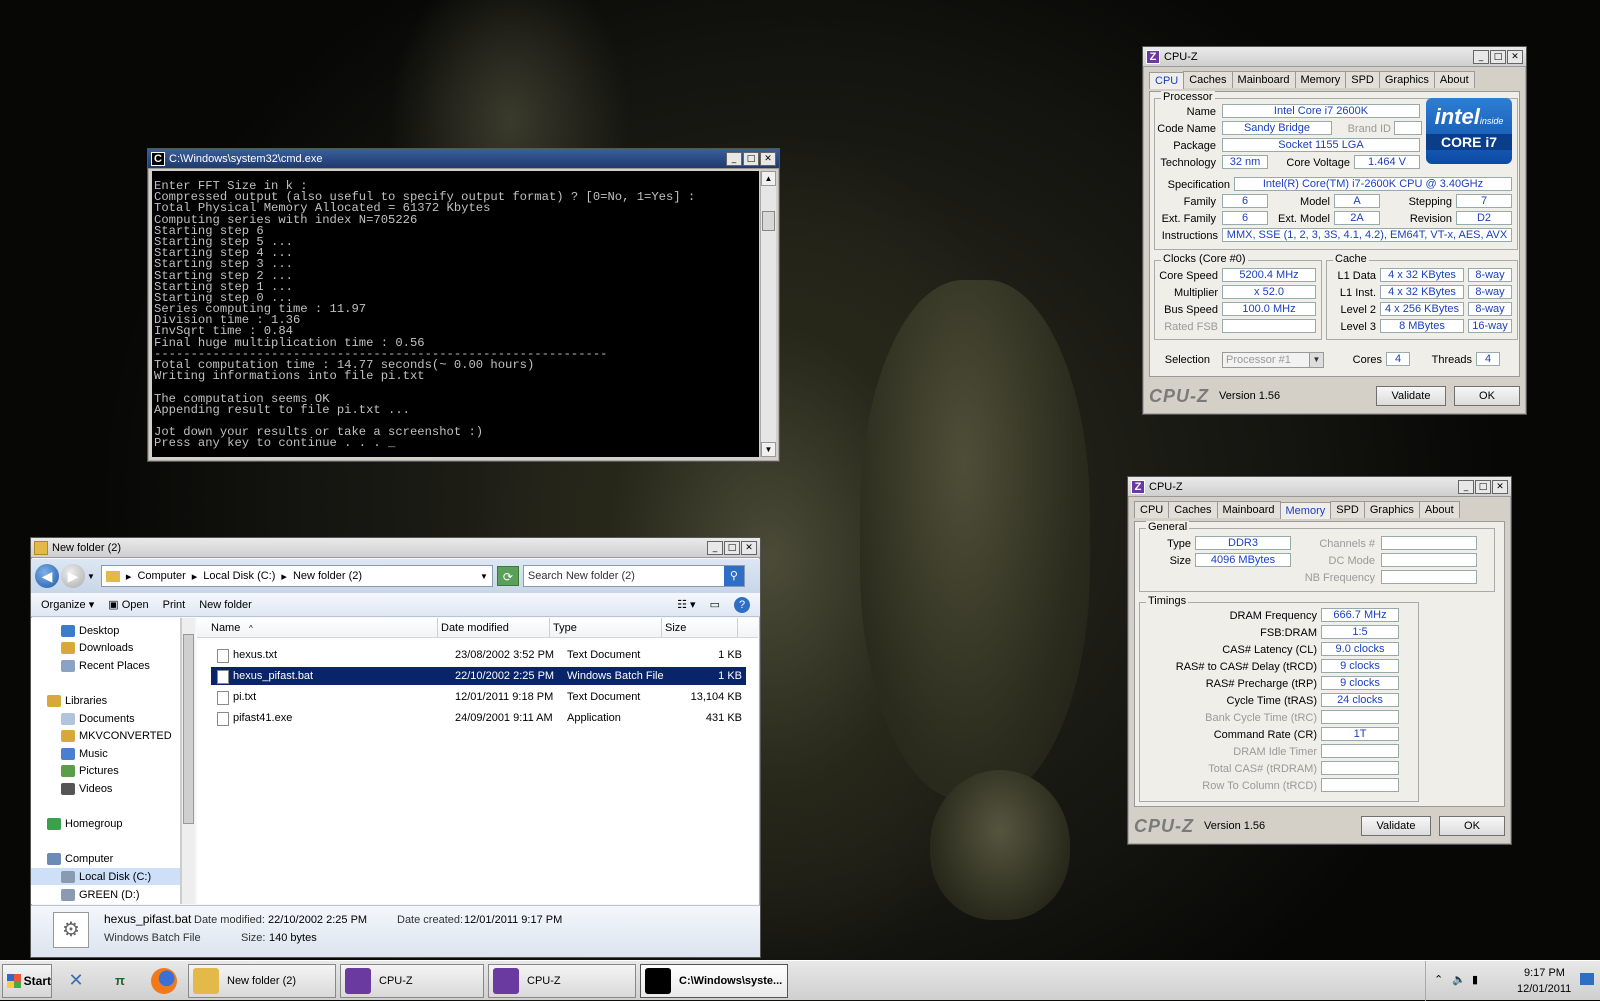 Image resolution: width=1600 pixels, height=1001 pixels. I want to click on nav-item: Videos, so click(105, 788).